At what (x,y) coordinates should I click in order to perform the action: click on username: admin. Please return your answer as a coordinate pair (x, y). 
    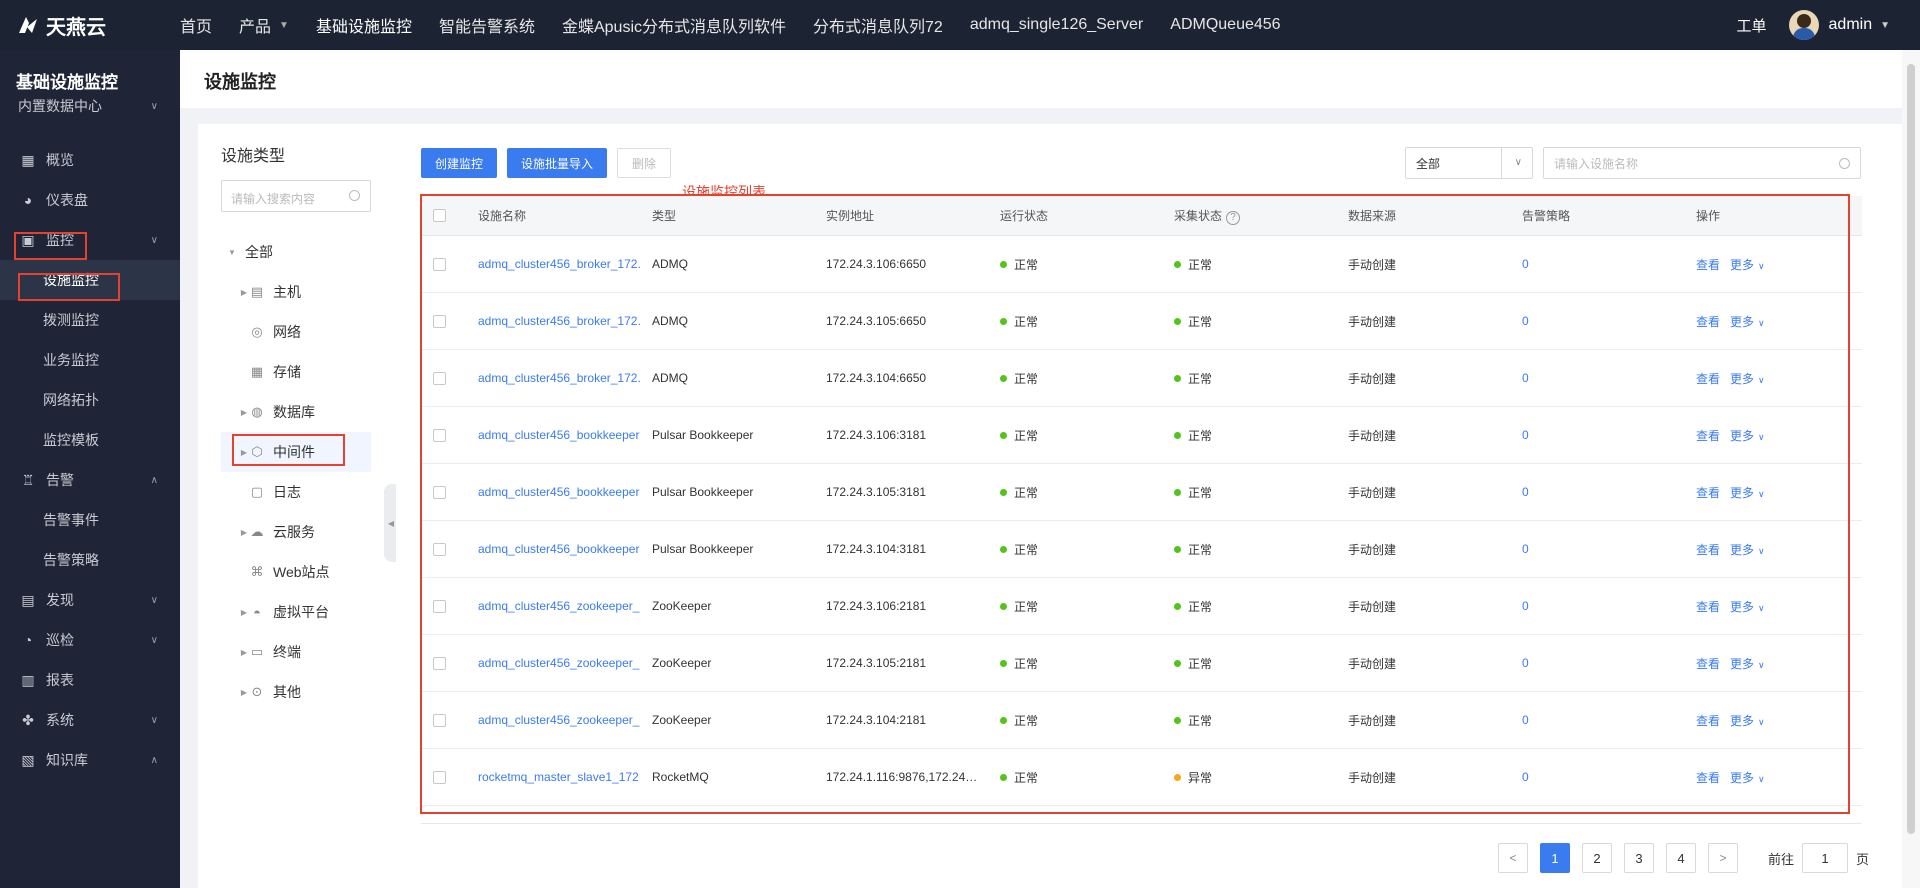
    Looking at the image, I should click on (1851, 25).